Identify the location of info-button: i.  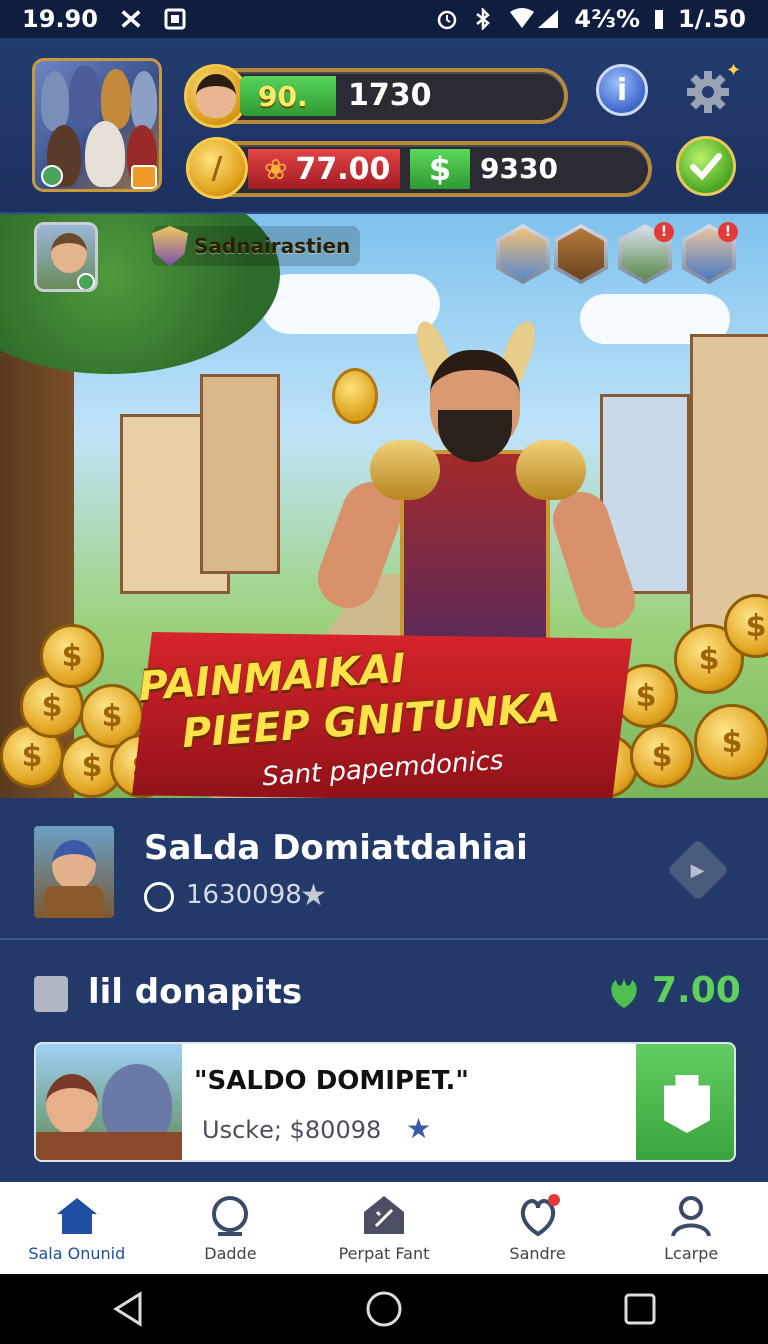
(622, 90).